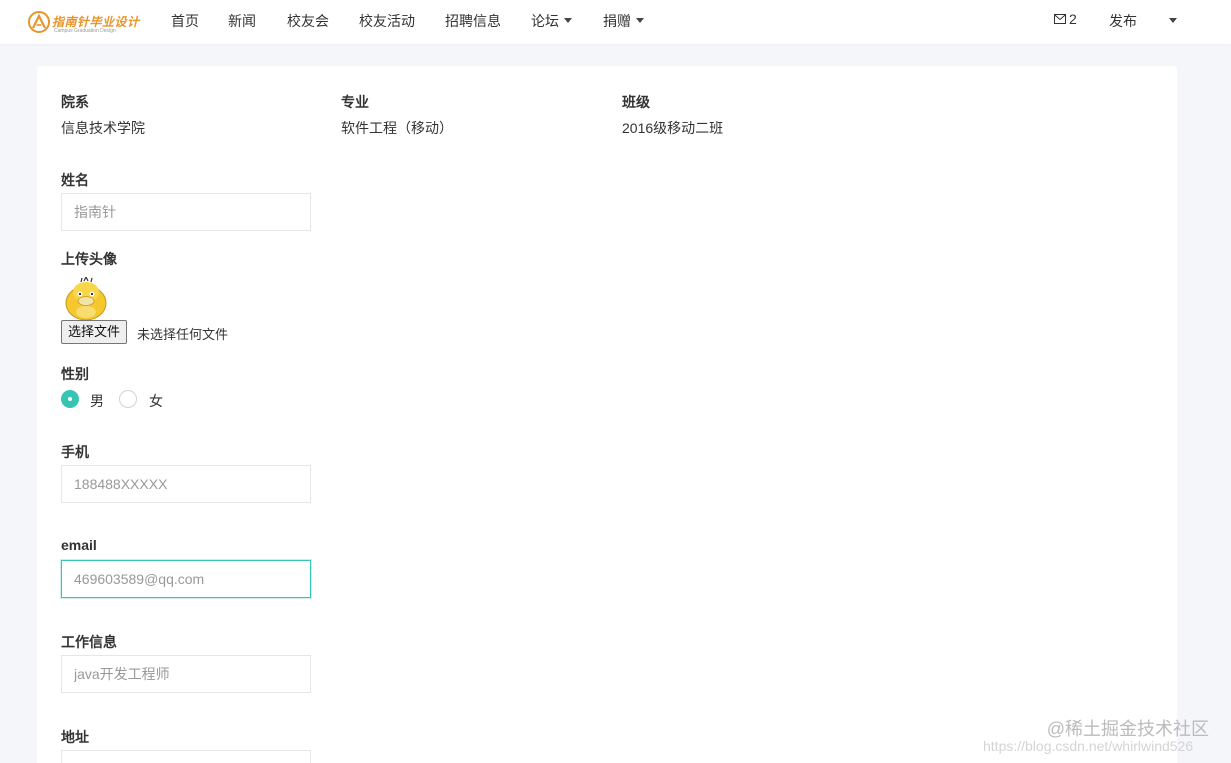 This screenshot has height=763, width=1231. Describe the element at coordinates (75, 374) in the screenshot. I see `gender-label: 性别` at that location.